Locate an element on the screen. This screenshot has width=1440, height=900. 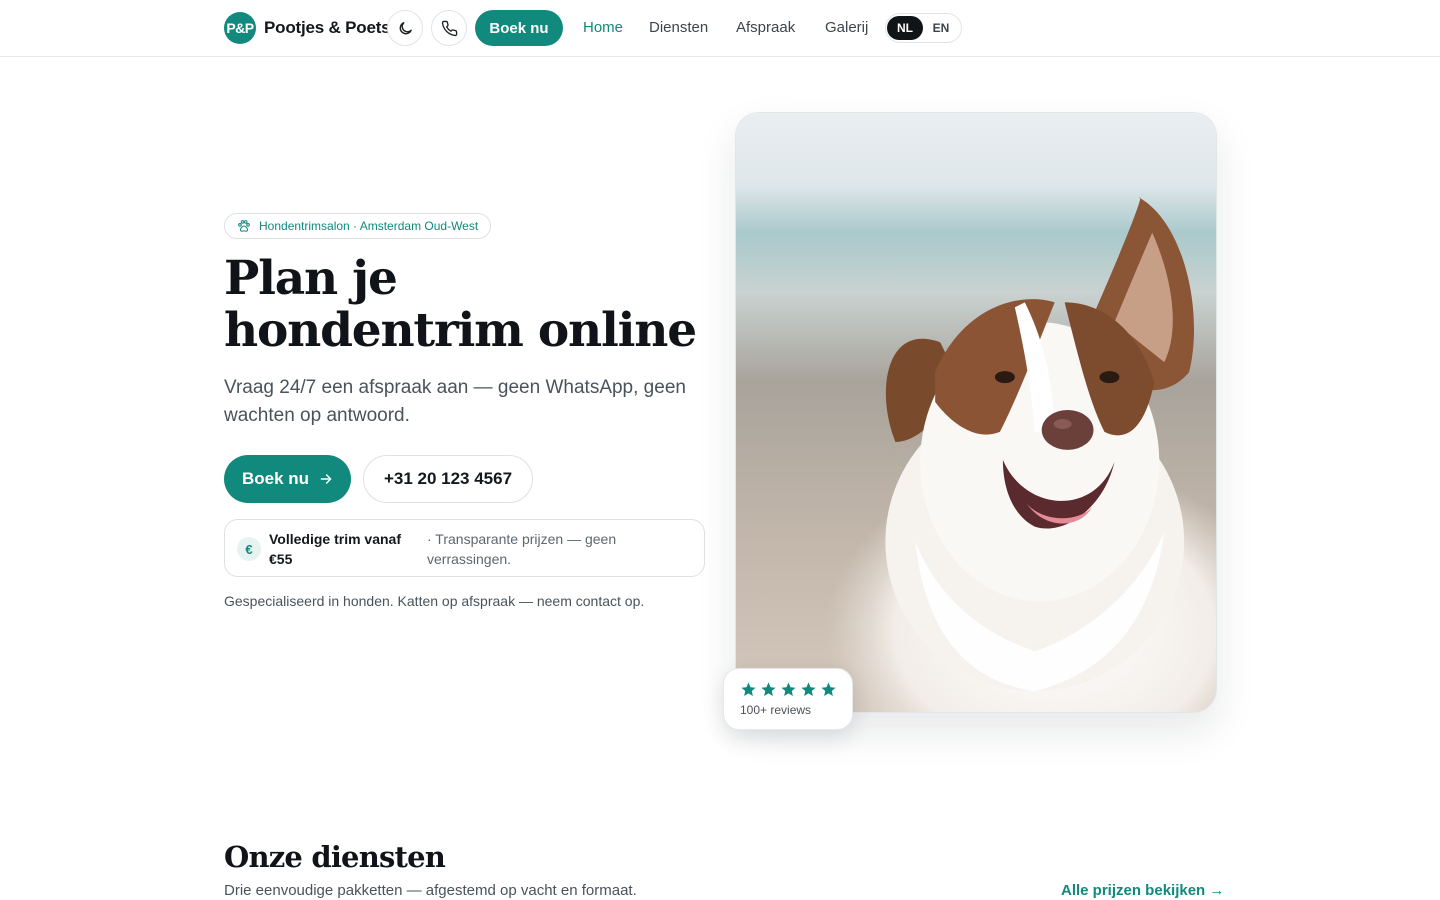
nav-home: Home is located at coordinates (603, 27).